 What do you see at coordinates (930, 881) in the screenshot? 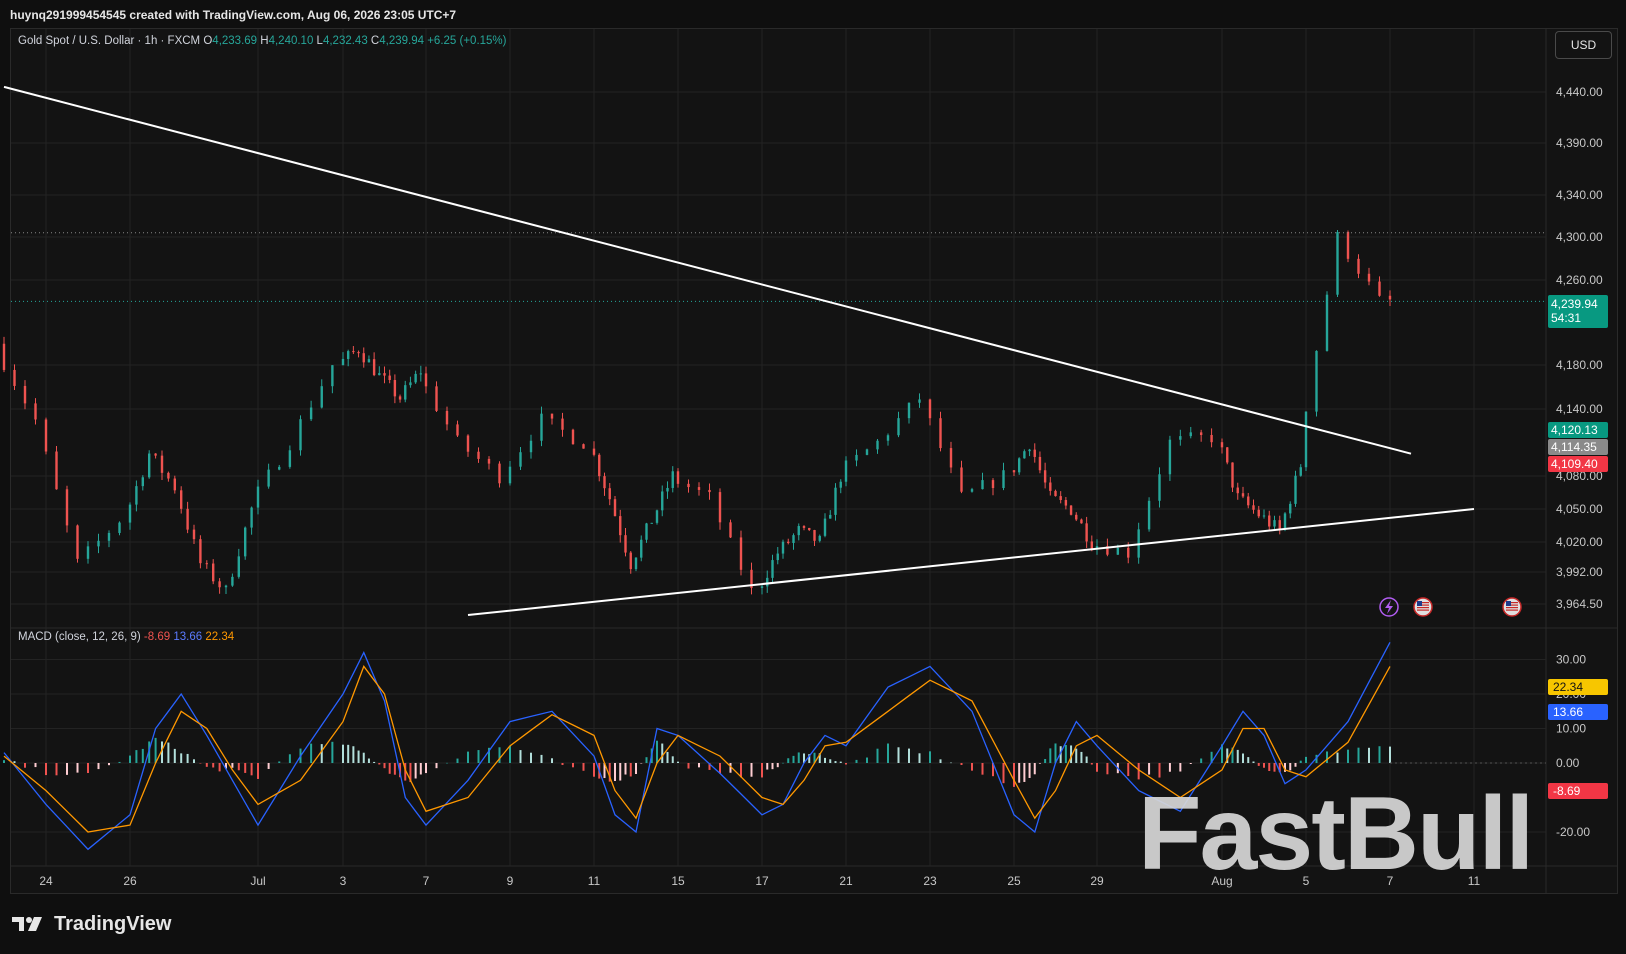
I see `time-label: 23` at bounding box center [930, 881].